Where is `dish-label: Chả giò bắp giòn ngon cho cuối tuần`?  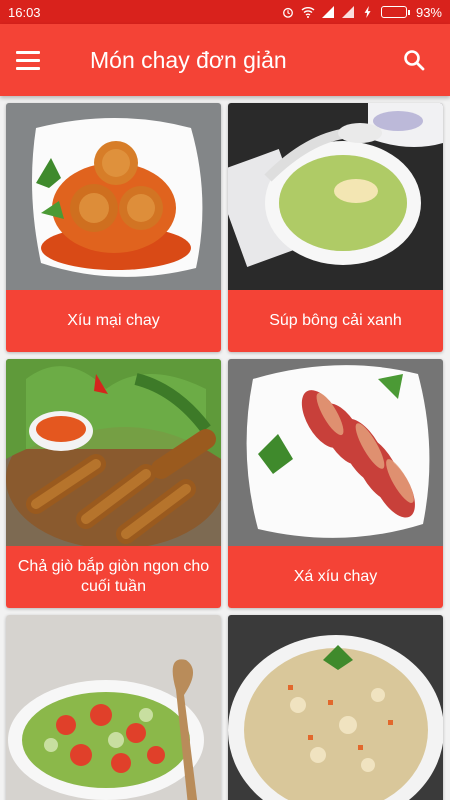 dish-label: Chả giò bắp giòn ngon cho cuối tuần is located at coordinates (113, 577).